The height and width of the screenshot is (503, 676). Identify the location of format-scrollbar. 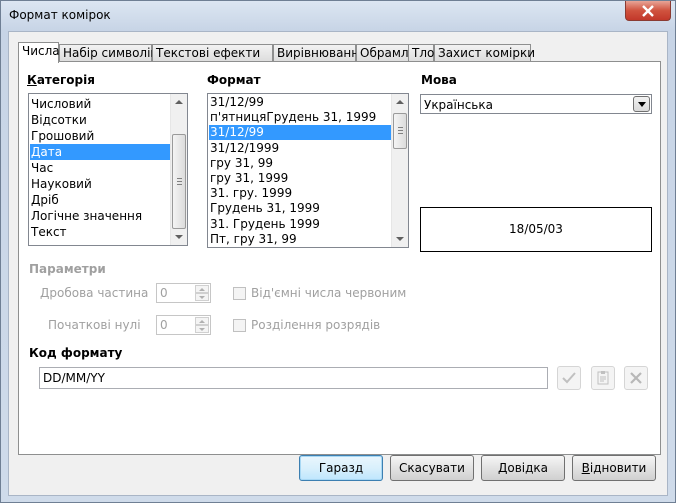
(399, 170).